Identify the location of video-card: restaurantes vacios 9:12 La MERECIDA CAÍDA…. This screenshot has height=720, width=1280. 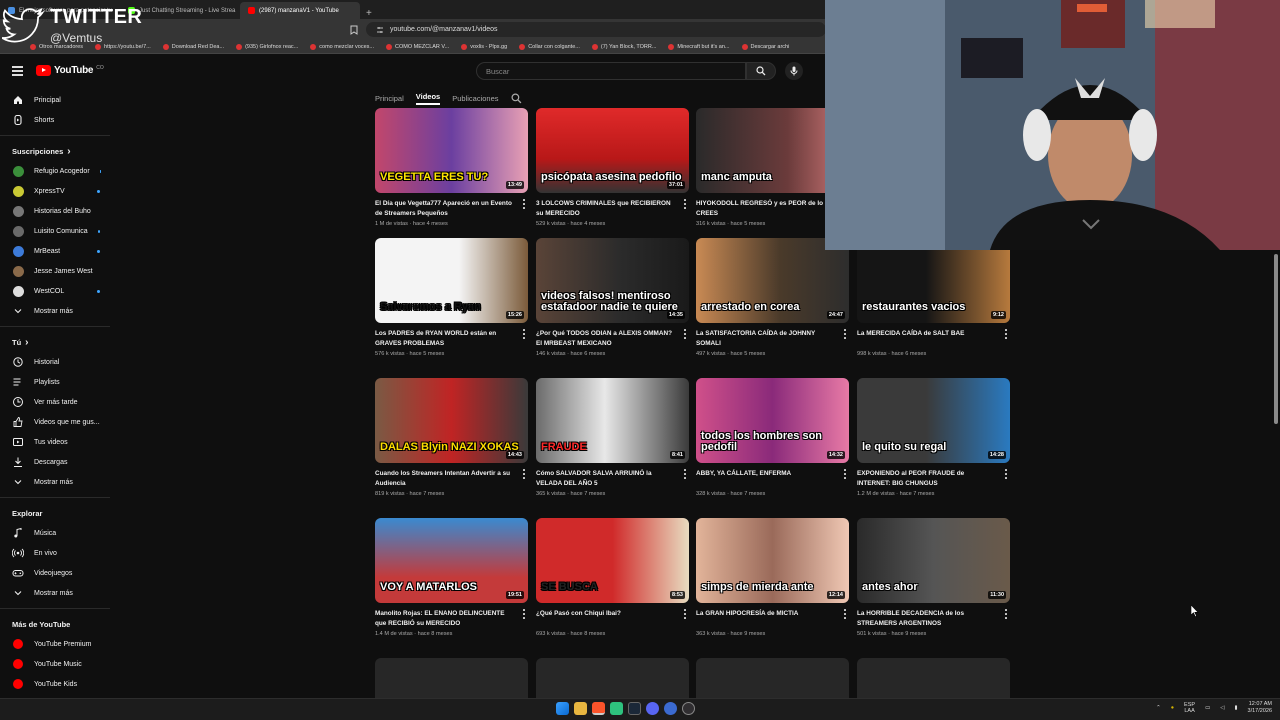
(933, 297).